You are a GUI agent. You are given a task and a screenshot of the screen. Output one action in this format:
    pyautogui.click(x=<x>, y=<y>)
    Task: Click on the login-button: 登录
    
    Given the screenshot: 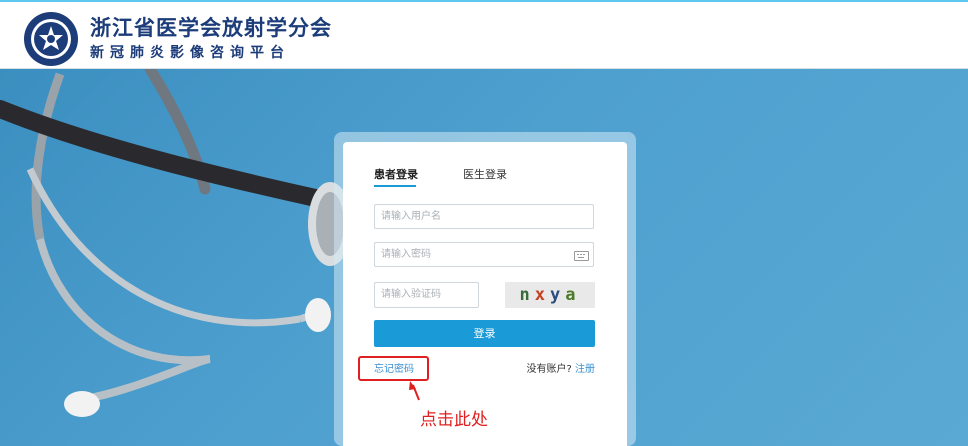 What is the action you would take?
    pyautogui.click(x=484, y=333)
    